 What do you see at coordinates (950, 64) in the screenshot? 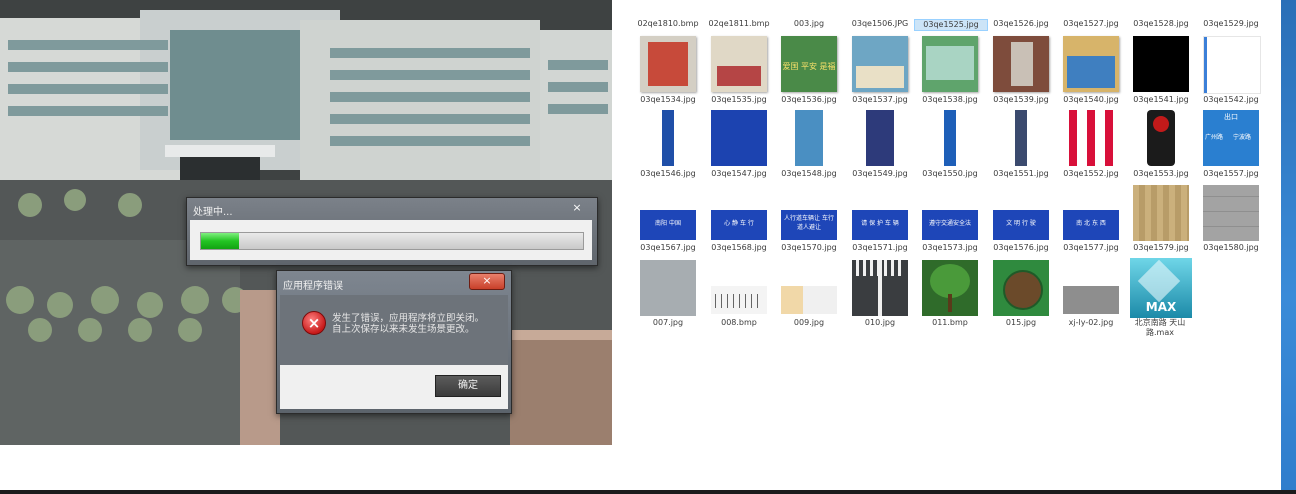
I see `thumbnail-03qe1538` at bounding box center [950, 64].